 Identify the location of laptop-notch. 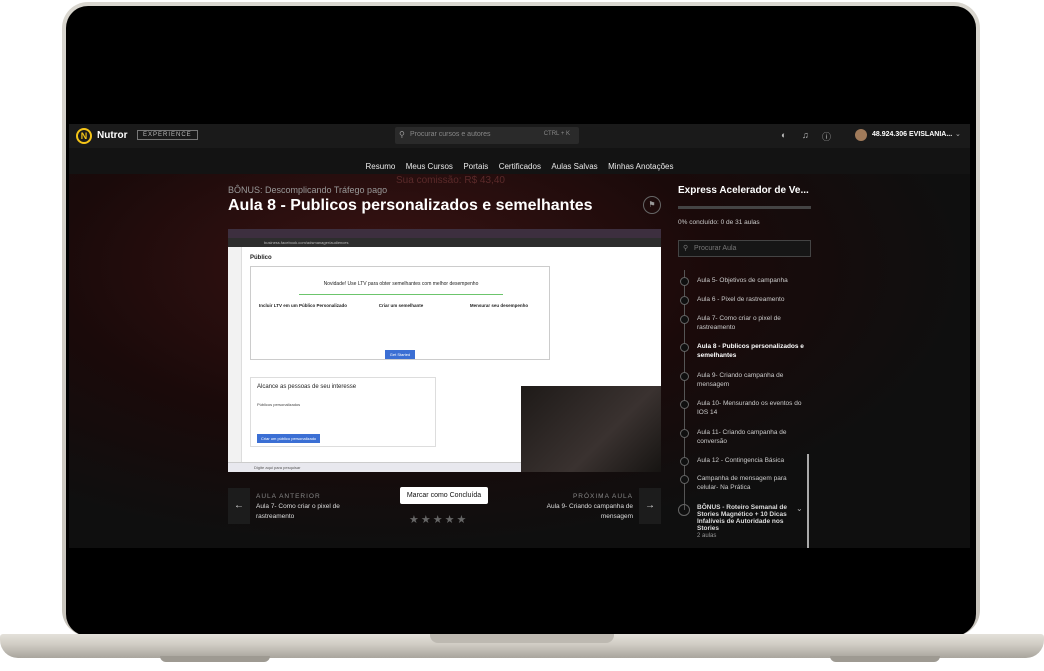
(522, 638).